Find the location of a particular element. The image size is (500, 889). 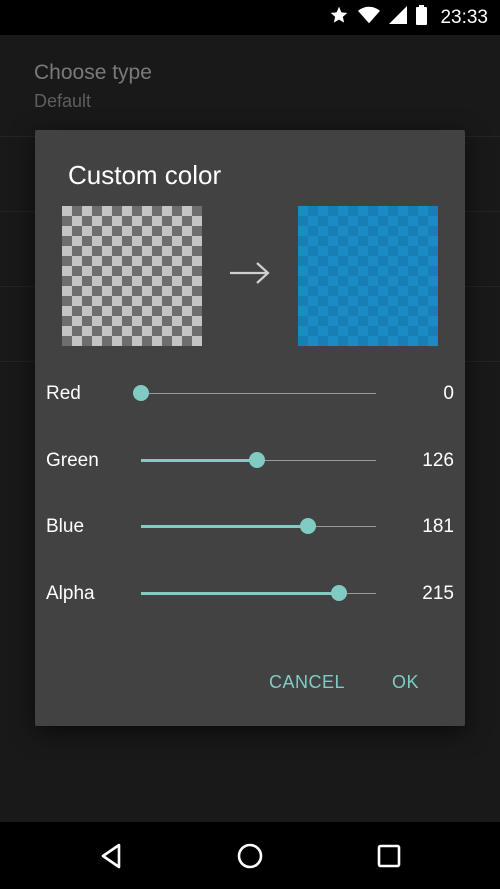

setting-title: Choose type is located at coordinates (93, 73).